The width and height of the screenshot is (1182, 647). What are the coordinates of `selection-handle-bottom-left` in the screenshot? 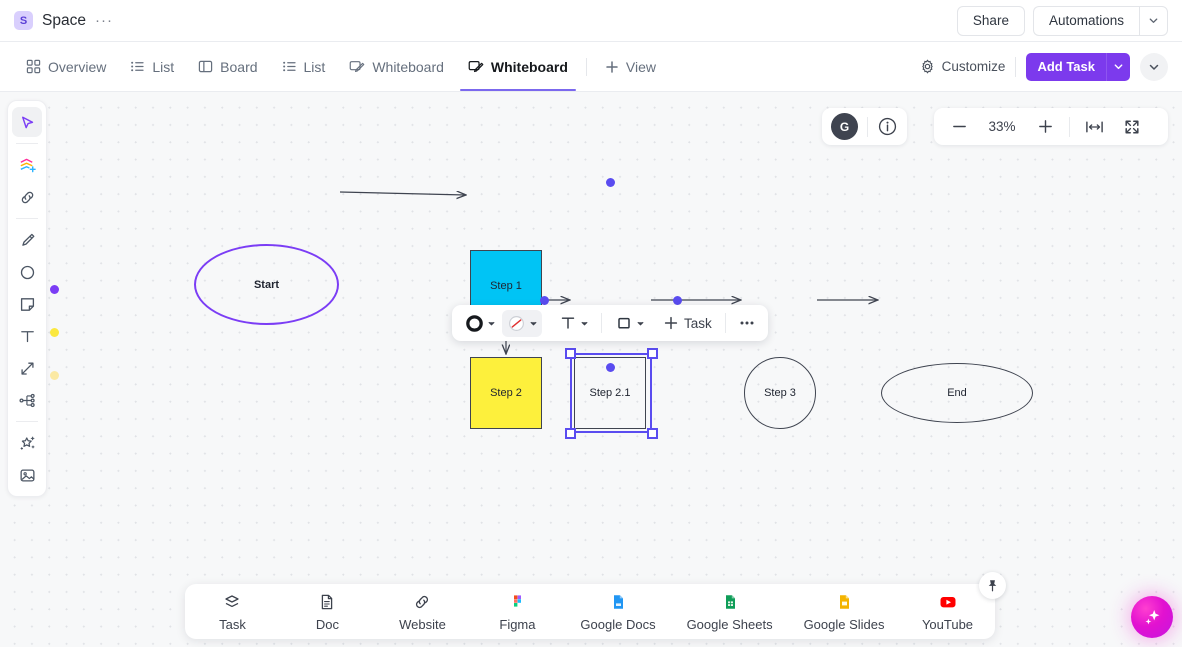 It's located at (570, 433).